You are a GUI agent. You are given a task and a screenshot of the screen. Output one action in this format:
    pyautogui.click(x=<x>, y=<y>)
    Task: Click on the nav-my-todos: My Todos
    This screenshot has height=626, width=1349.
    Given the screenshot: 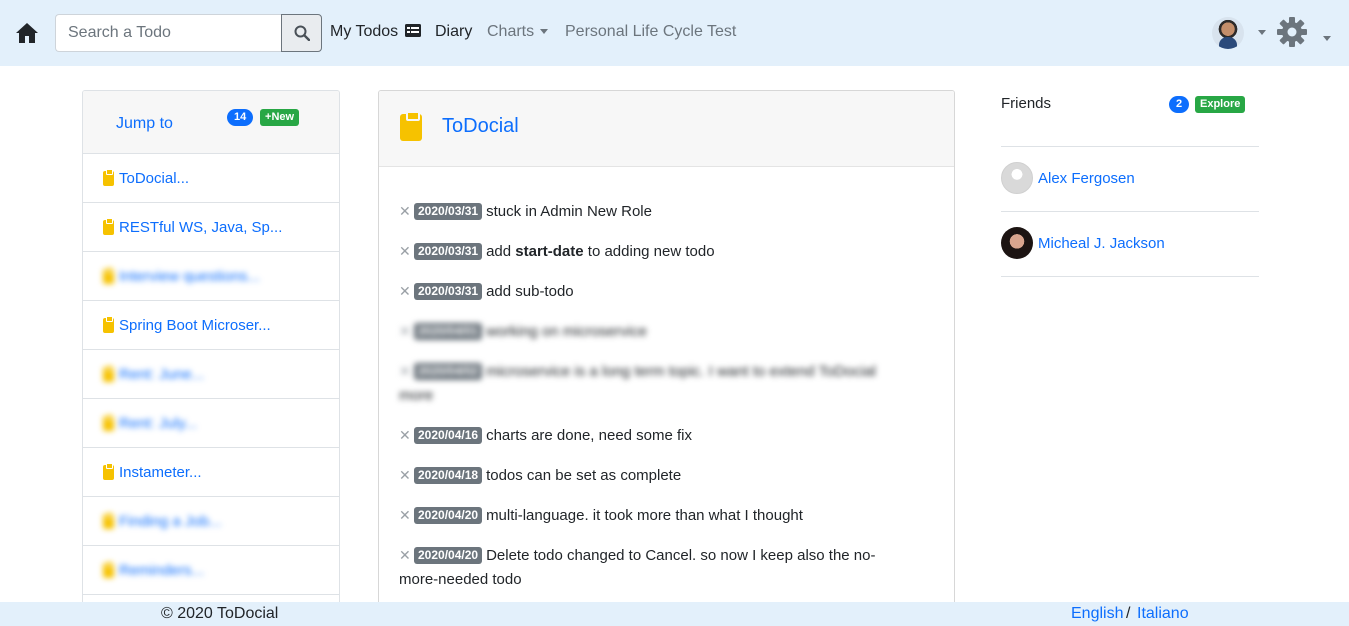 What is the action you would take?
    pyautogui.click(x=375, y=32)
    